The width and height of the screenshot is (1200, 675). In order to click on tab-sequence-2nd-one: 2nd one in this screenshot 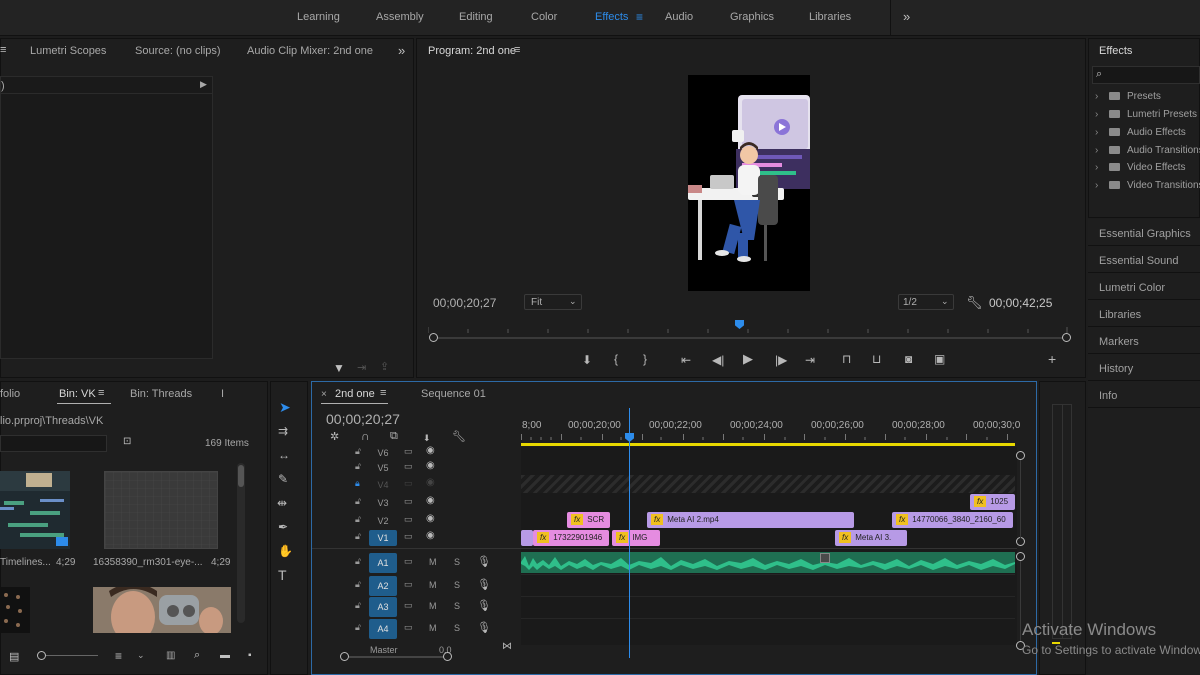, I will do `click(355, 394)`.